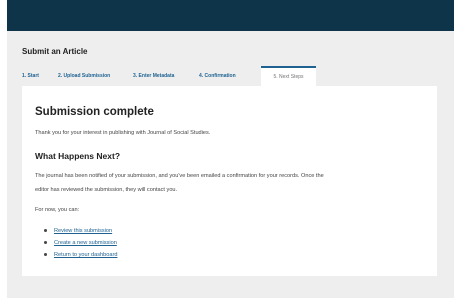 This screenshot has height=298, width=454. Describe the element at coordinates (288, 76) in the screenshot. I see `tab-next-steps: 5. Next Steps` at that location.